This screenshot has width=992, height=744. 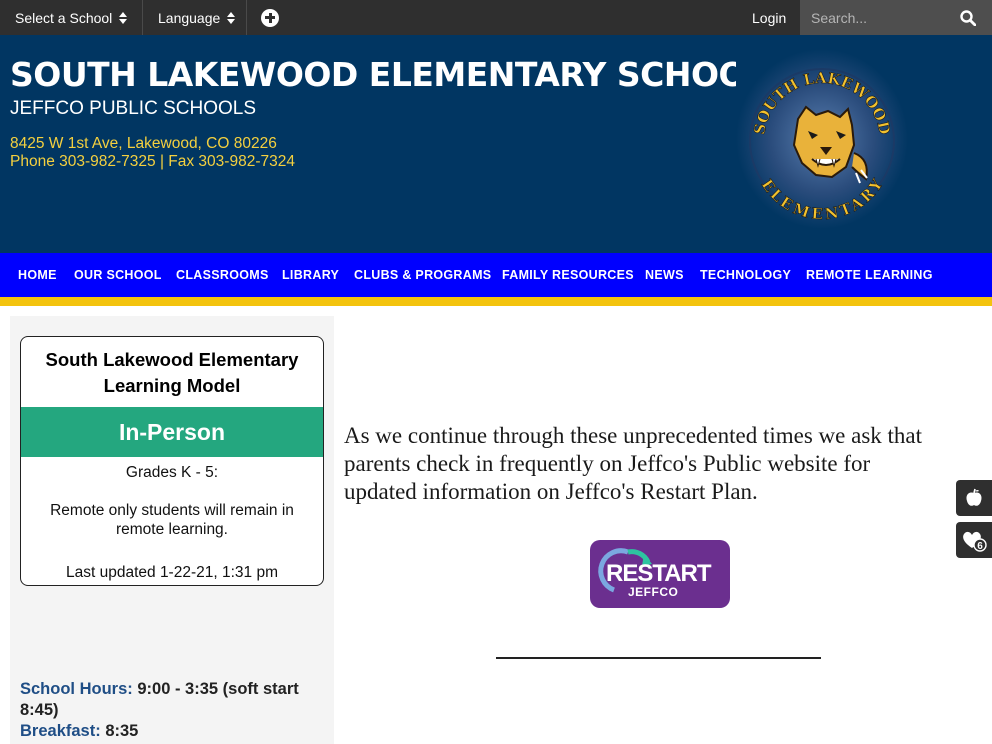 I want to click on plus-circle-icon, so click(x=270, y=17).